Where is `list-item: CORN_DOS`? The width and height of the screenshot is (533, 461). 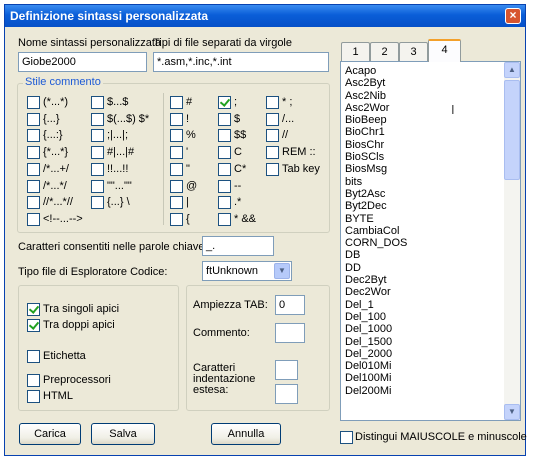
list-item: CORN_DOS is located at coordinates (423, 243).